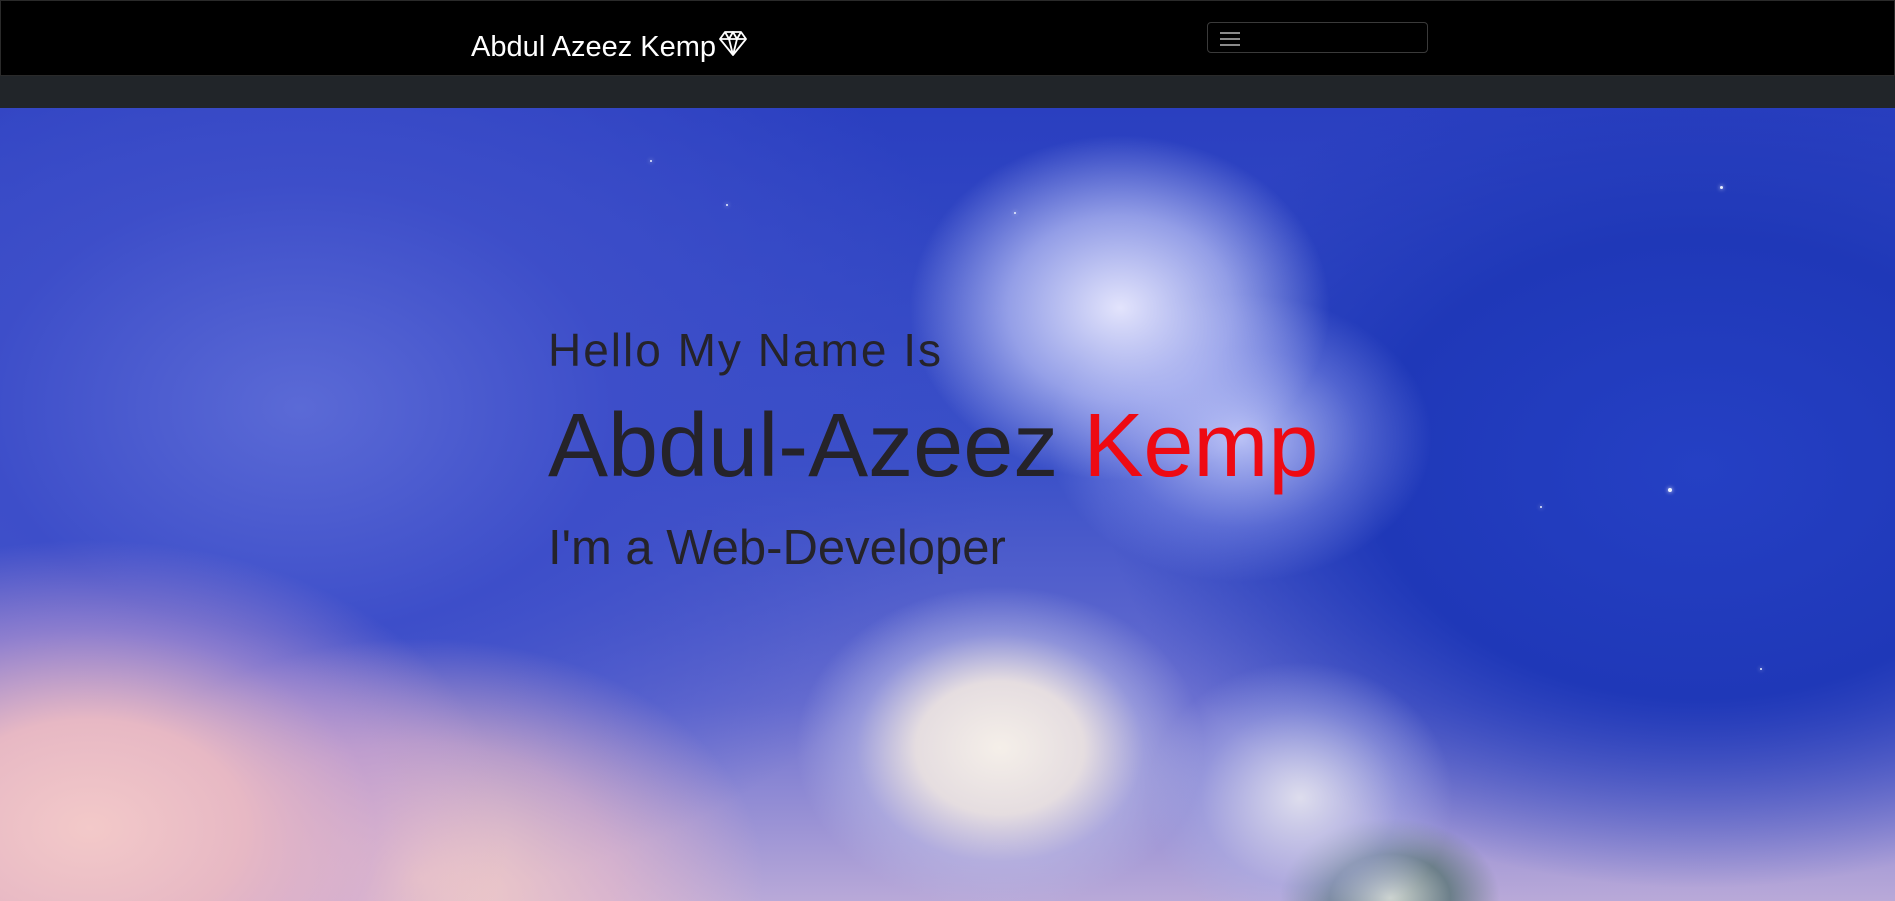 This screenshot has width=1895, height=901. Describe the element at coordinates (733, 43) in the screenshot. I see `gem-icon` at that location.